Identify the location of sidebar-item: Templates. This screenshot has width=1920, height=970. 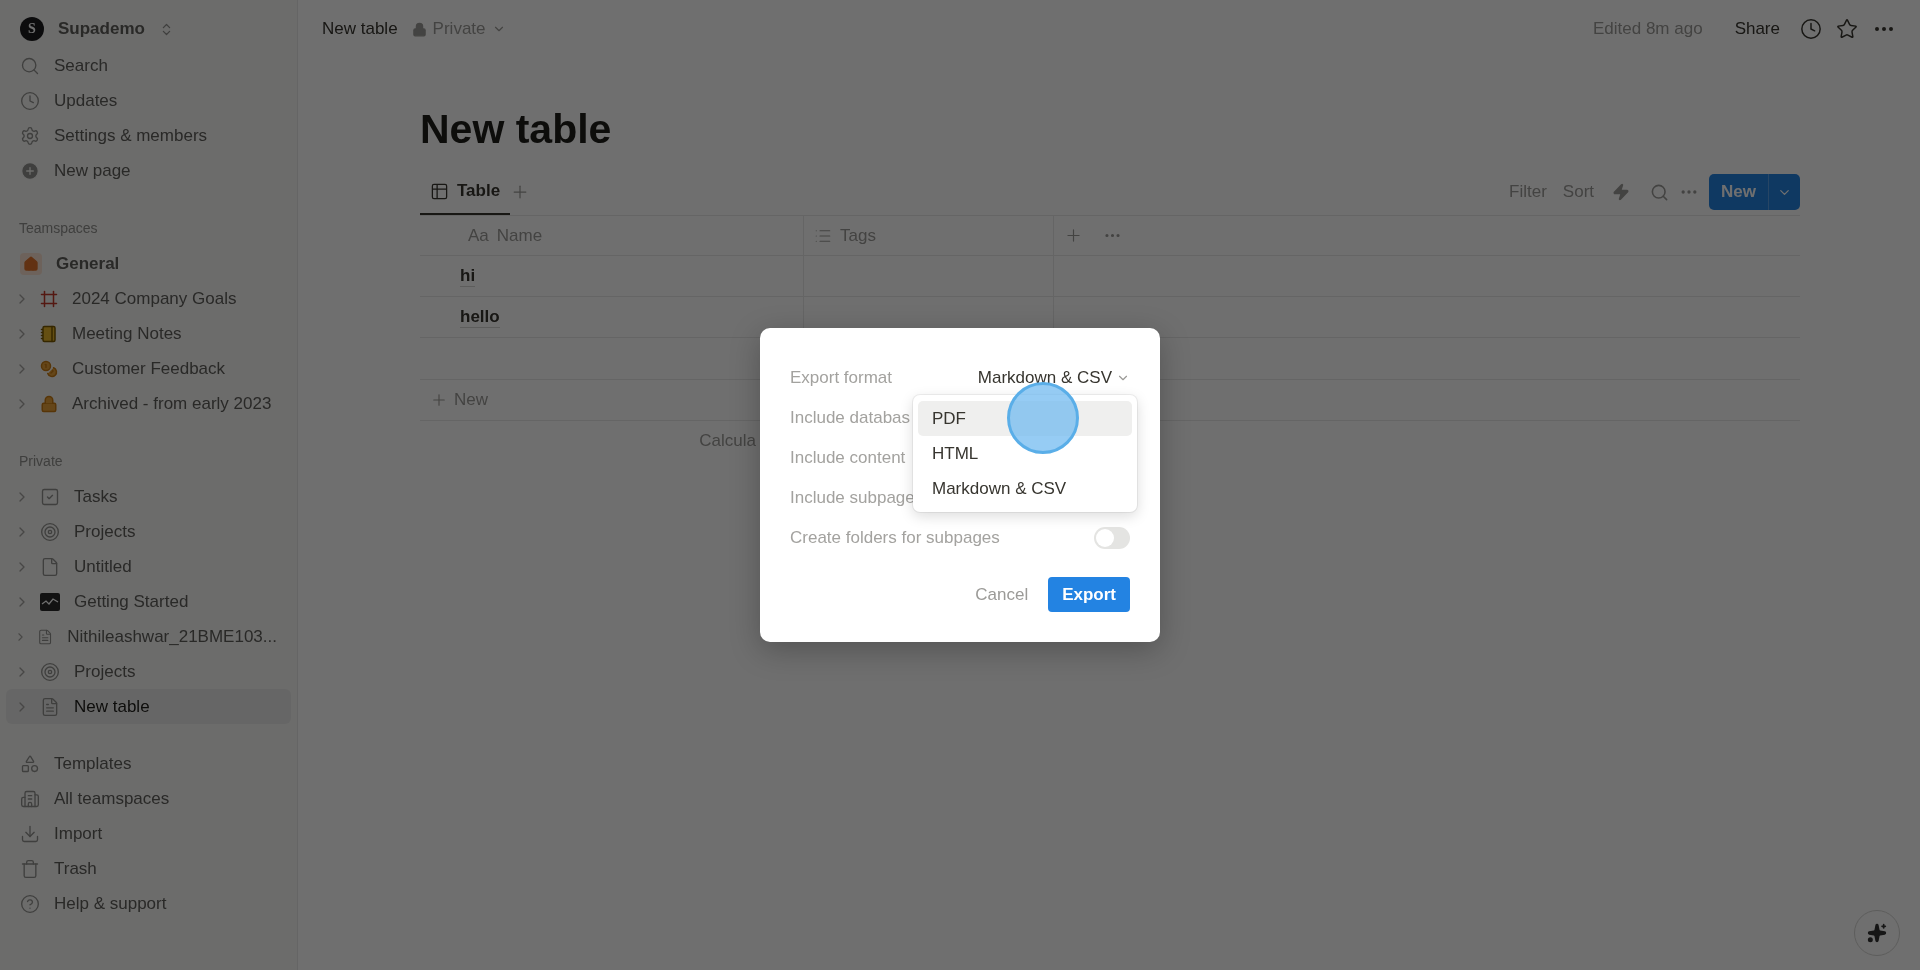
(148, 763).